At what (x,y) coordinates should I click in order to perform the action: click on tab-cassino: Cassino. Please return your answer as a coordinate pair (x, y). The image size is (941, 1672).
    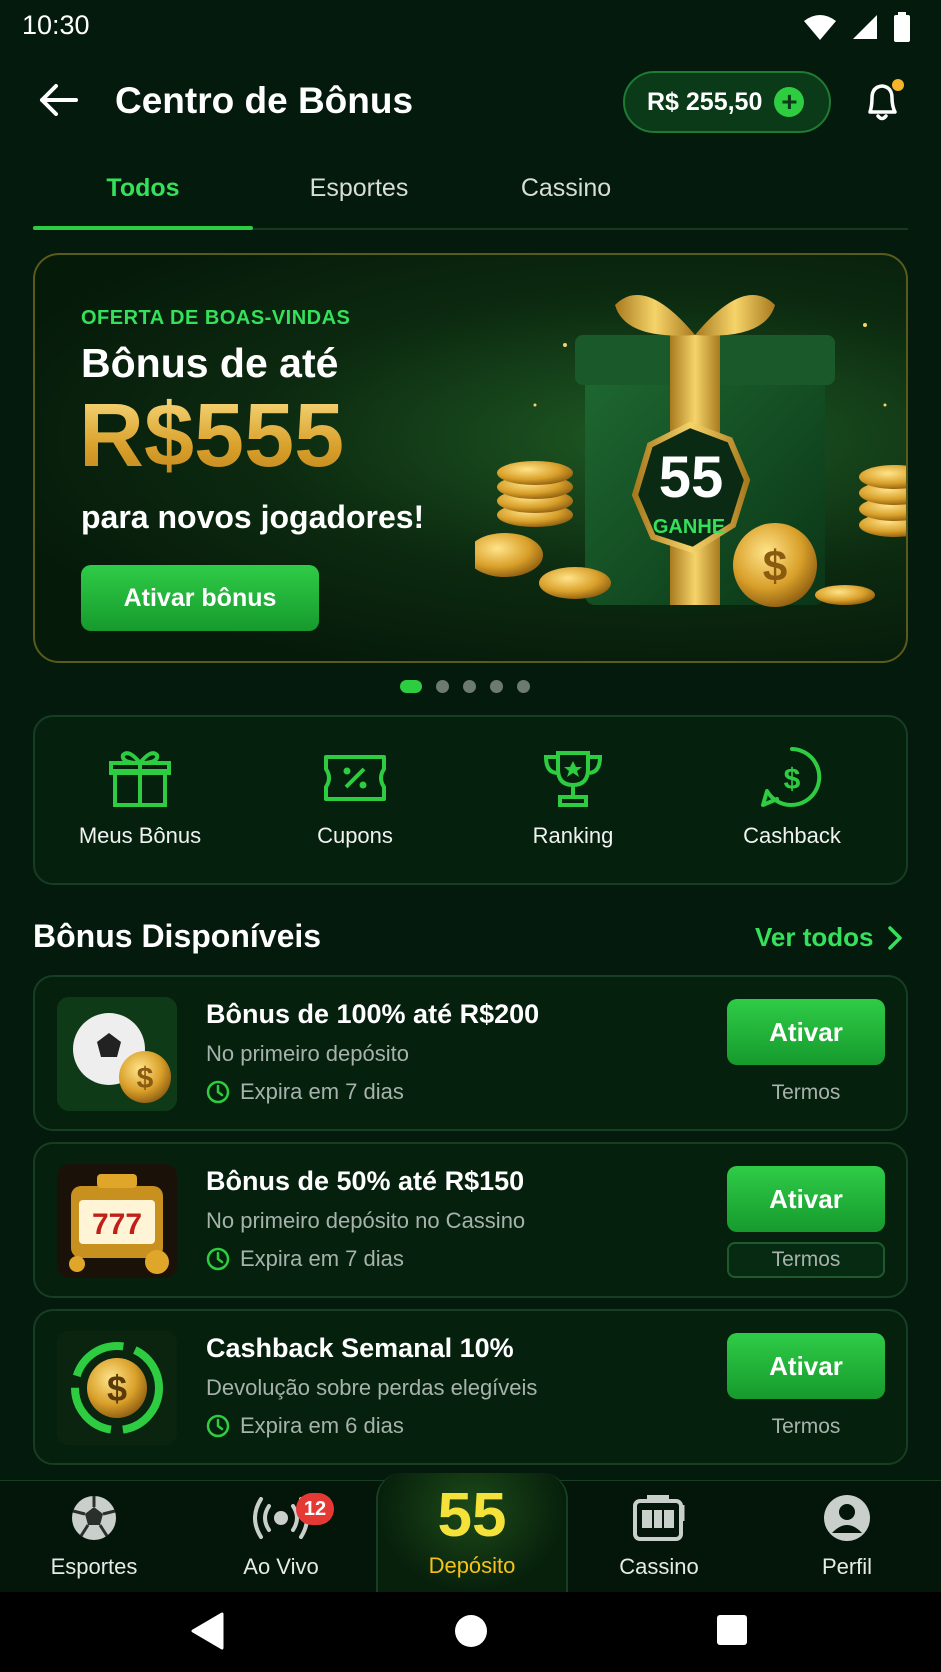
    Looking at the image, I should click on (566, 188).